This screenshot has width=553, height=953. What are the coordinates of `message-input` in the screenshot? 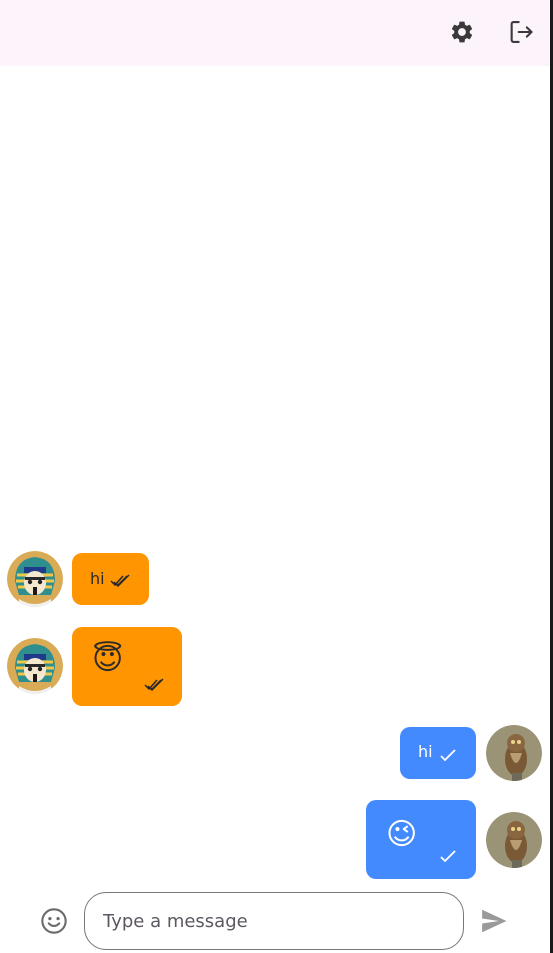 It's located at (275, 921).